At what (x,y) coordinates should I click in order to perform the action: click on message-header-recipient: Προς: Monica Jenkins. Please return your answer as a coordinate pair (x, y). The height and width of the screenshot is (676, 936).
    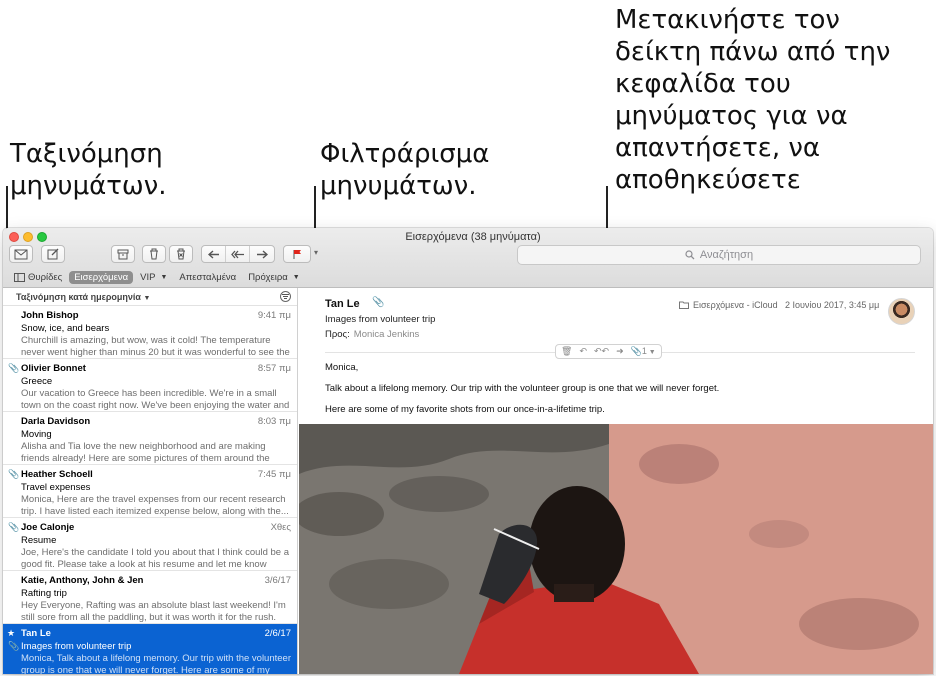
    Looking at the image, I should click on (372, 334).